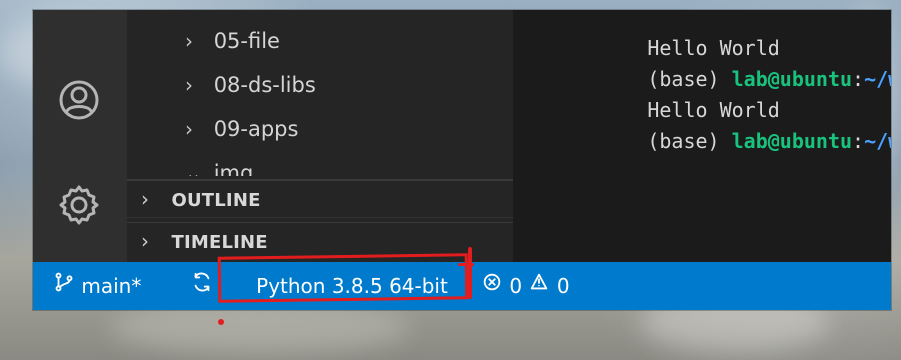 Image resolution: width=901 pixels, height=360 pixels. Describe the element at coordinates (539, 286) in the screenshot. I see `warning-icon` at that location.